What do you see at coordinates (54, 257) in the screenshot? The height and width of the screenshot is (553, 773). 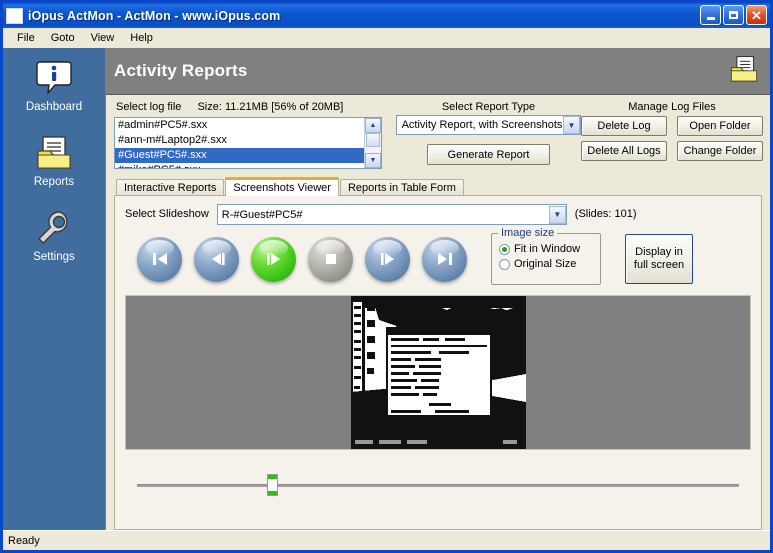 I see `sidebar-item-label: Settings` at bounding box center [54, 257].